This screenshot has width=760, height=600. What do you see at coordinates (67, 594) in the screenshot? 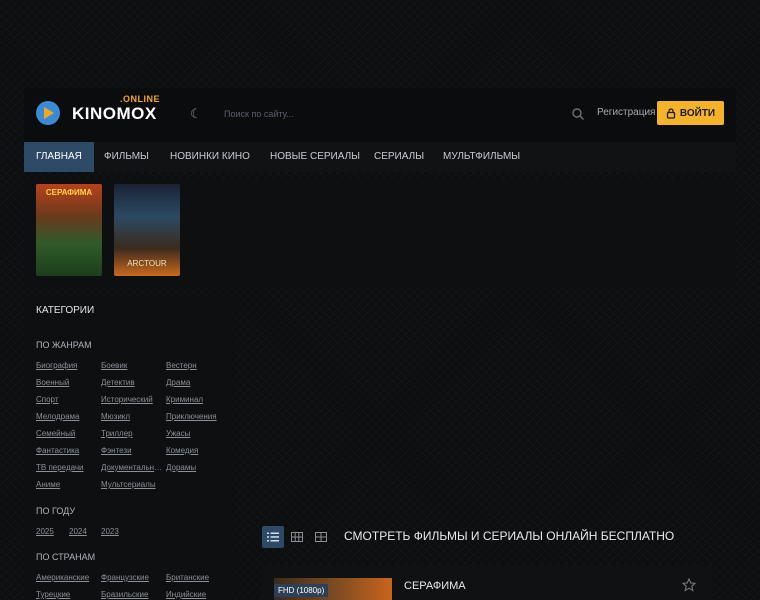
I see `country-link: Турецкие` at bounding box center [67, 594].